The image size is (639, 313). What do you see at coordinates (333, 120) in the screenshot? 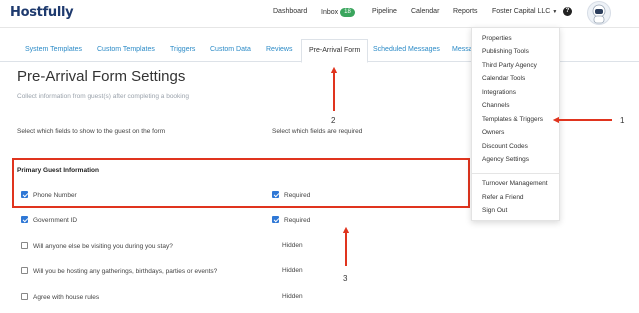
I see `annotation-marker-2: 2` at bounding box center [333, 120].